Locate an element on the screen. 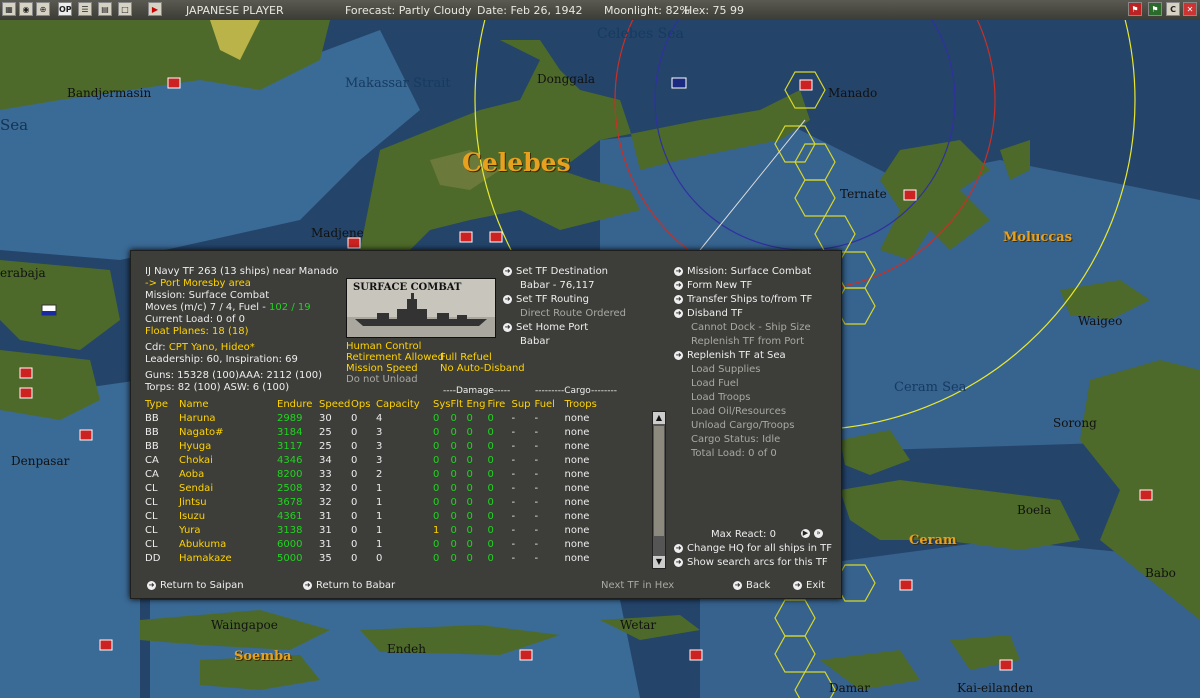  cell-name: Hamakaze is located at coordinates (228, 558).